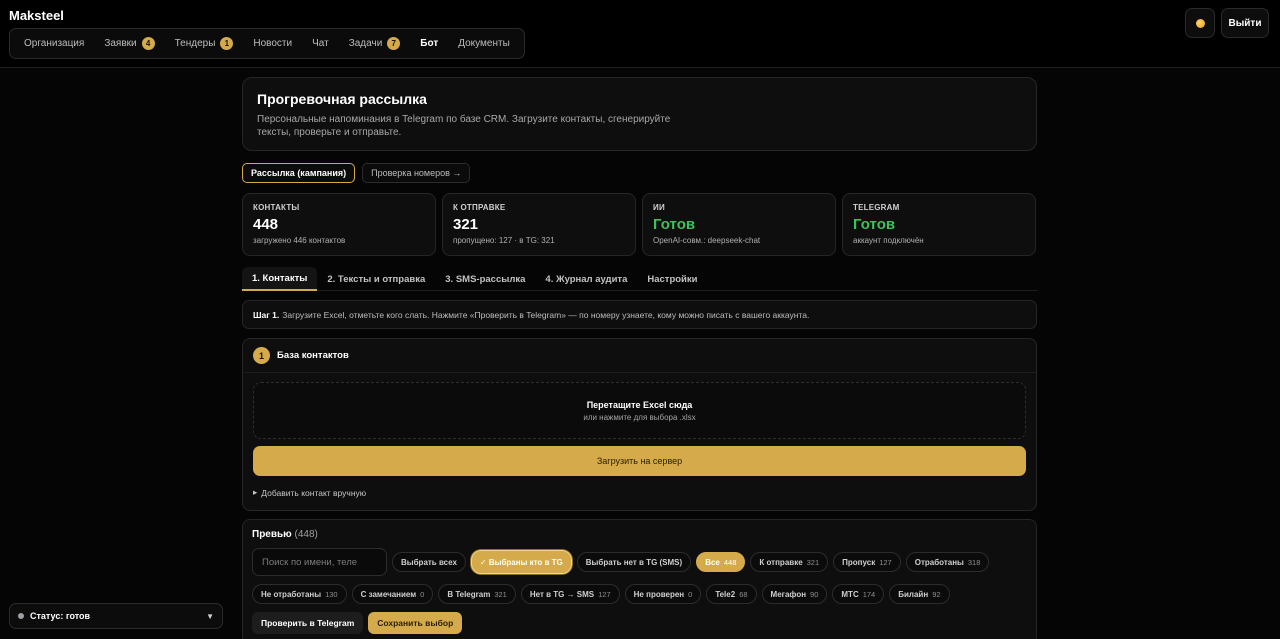 The width and height of the screenshot is (1280, 639). Describe the element at coordinates (204, 43) in the screenshot. I see `nav-item-tenders: Тендеры 1` at that location.